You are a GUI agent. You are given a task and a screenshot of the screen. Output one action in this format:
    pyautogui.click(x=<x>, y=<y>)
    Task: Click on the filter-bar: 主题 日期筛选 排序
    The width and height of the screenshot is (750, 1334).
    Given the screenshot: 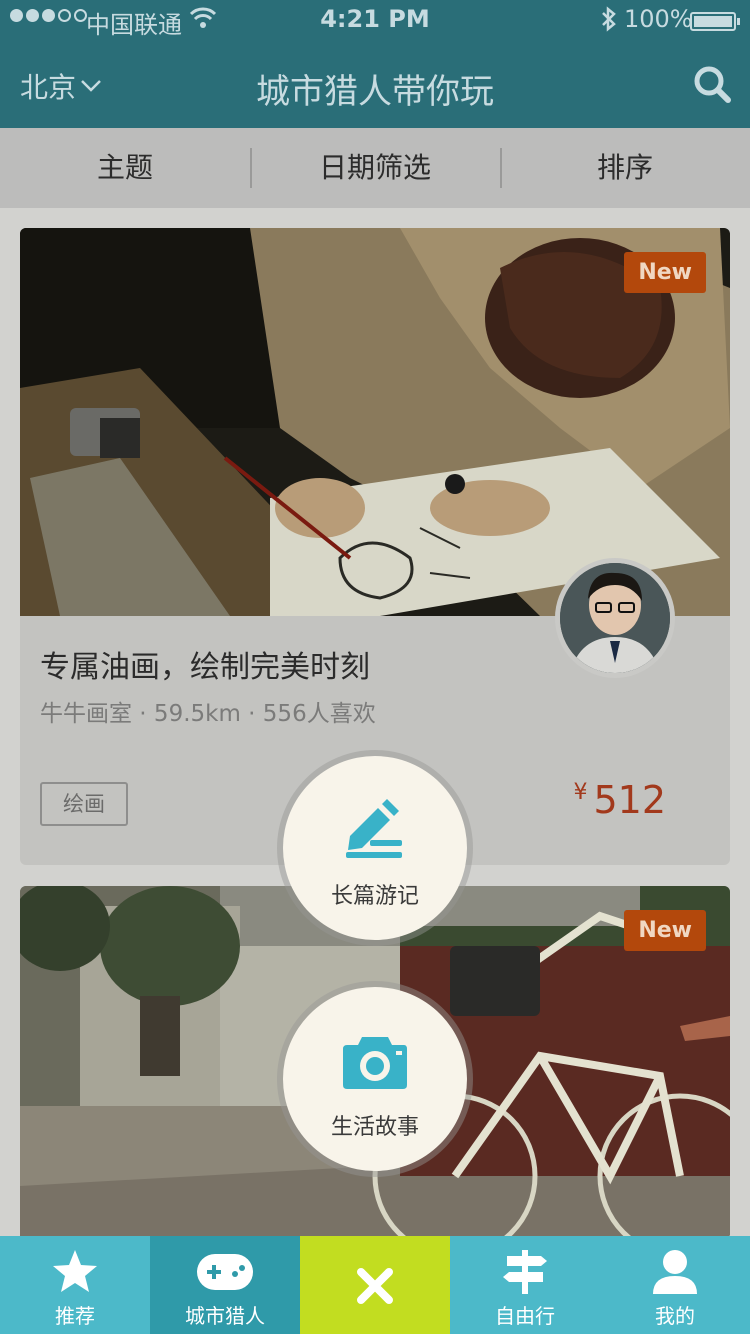 What is the action you would take?
    pyautogui.click(x=375, y=168)
    